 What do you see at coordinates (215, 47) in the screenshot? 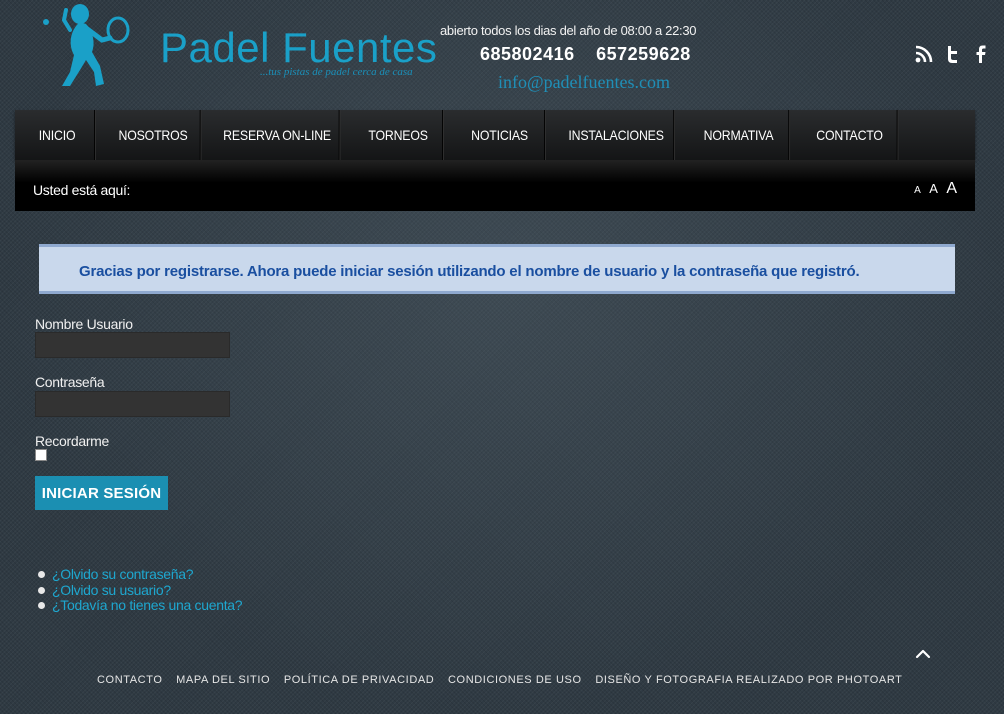
I see `logo-name-part1: Padel` at bounding box center [215, 47].